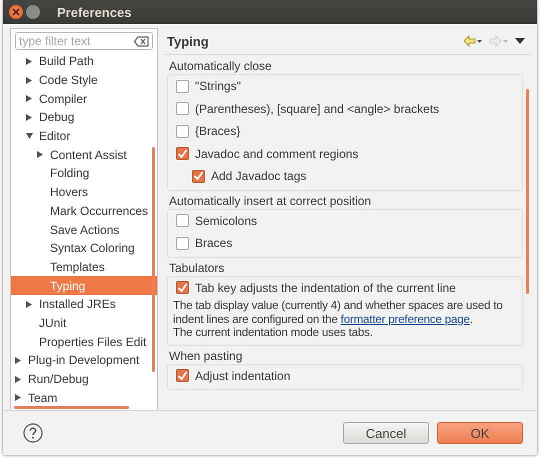 The image size is (540, 458). What do you see at coordinates (258, 176) in the screenshot?
I see `option-label: Add Javadoc tags` at bounding box center [258, 176].